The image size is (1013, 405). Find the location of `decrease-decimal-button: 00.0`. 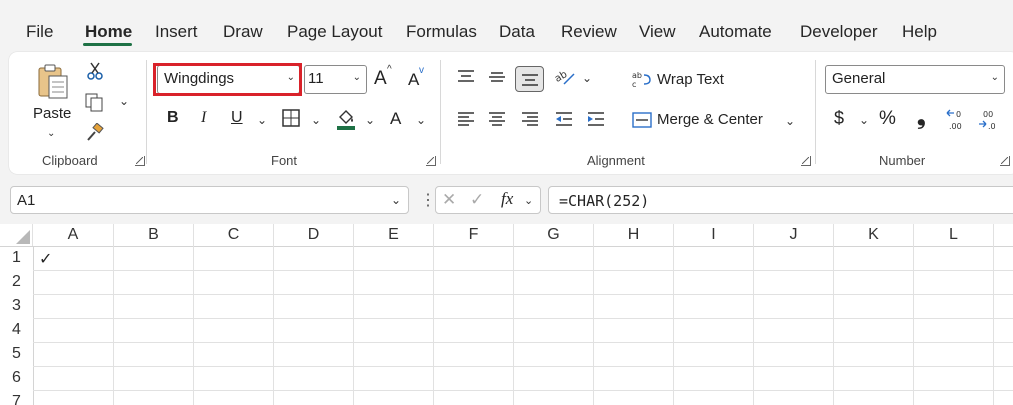

decrease-decimal-button: 00.0 is located at coordinates (990, 120).